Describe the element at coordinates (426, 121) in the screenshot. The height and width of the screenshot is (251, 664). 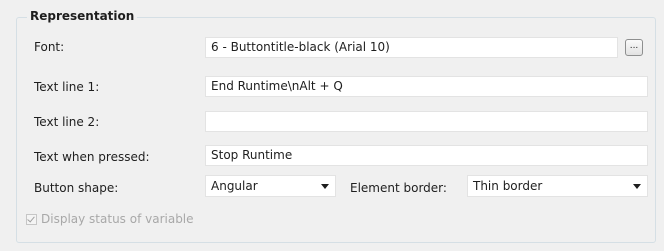
I see `text-line-2-field` at that location.